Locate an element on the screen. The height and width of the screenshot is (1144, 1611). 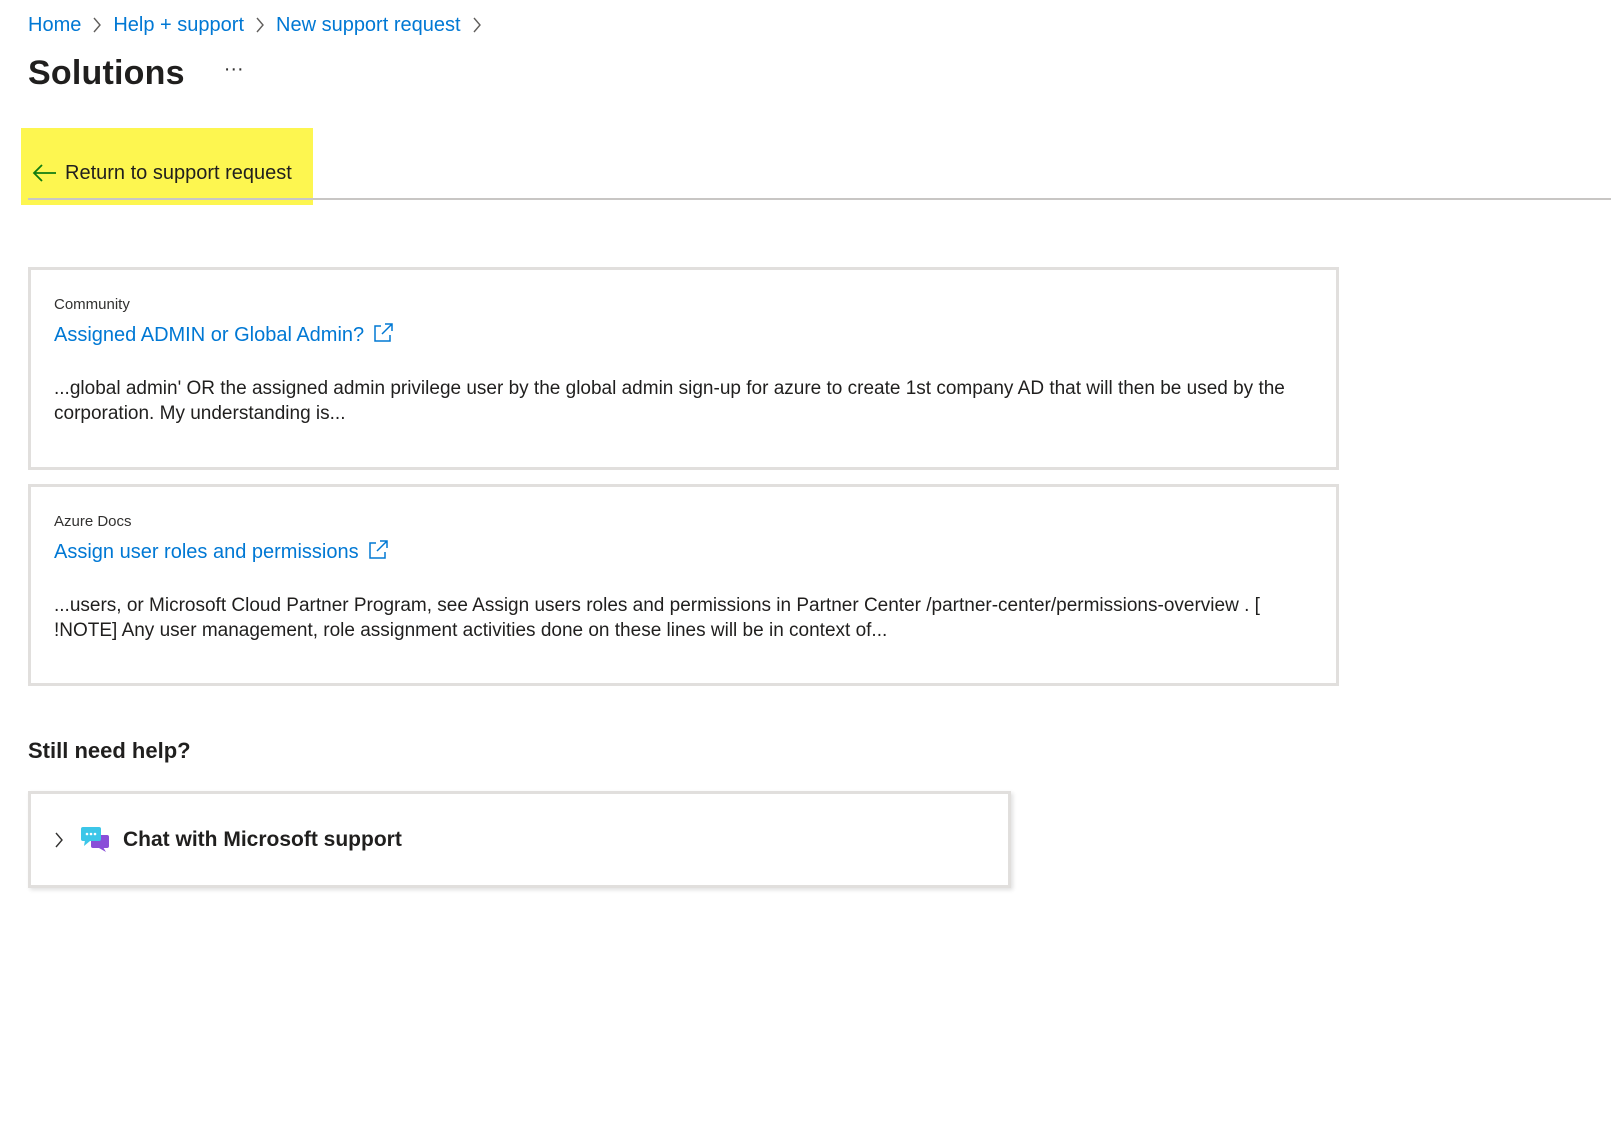
solution-link: Assigned ADMIN or Global Admin? is located at coordinates (224, 334).